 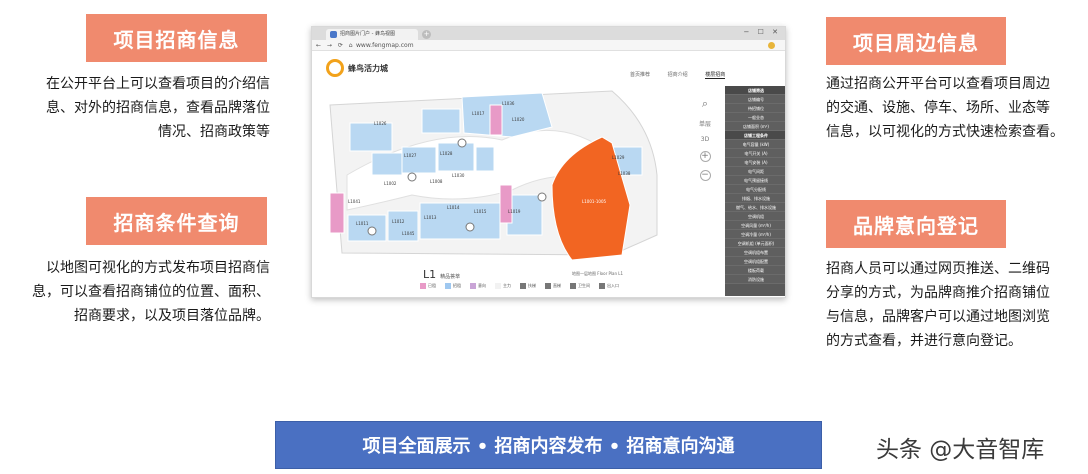 I want to click on filter-panel-row: 空调风量 (m³/h), so click(x=755, y=225).